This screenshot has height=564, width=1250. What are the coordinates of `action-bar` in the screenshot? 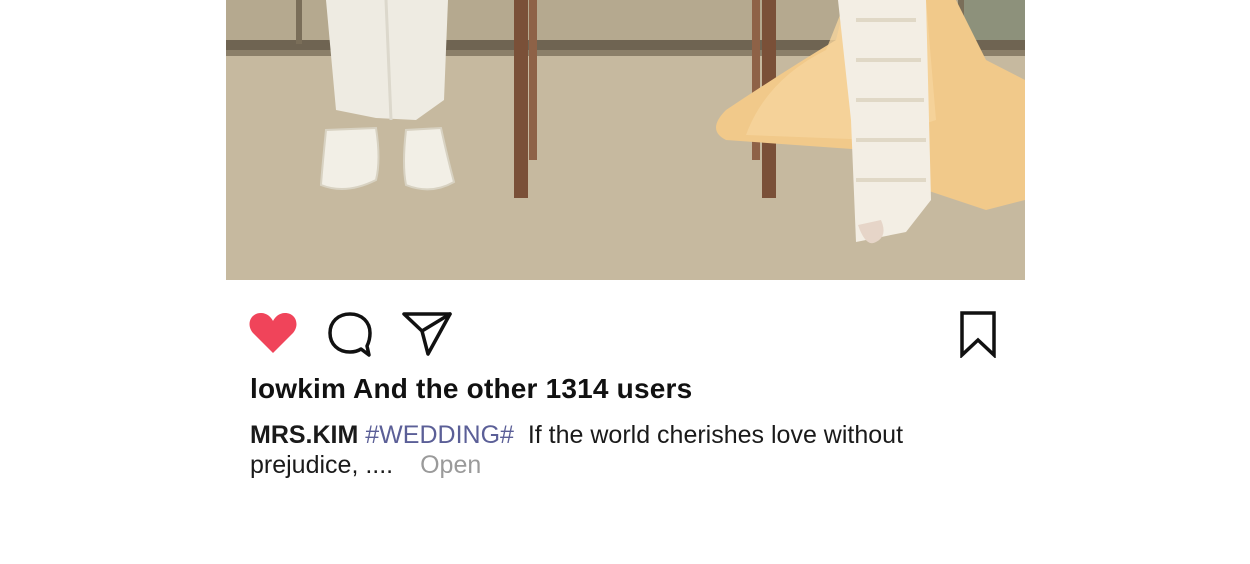 It's located at (625, 325).